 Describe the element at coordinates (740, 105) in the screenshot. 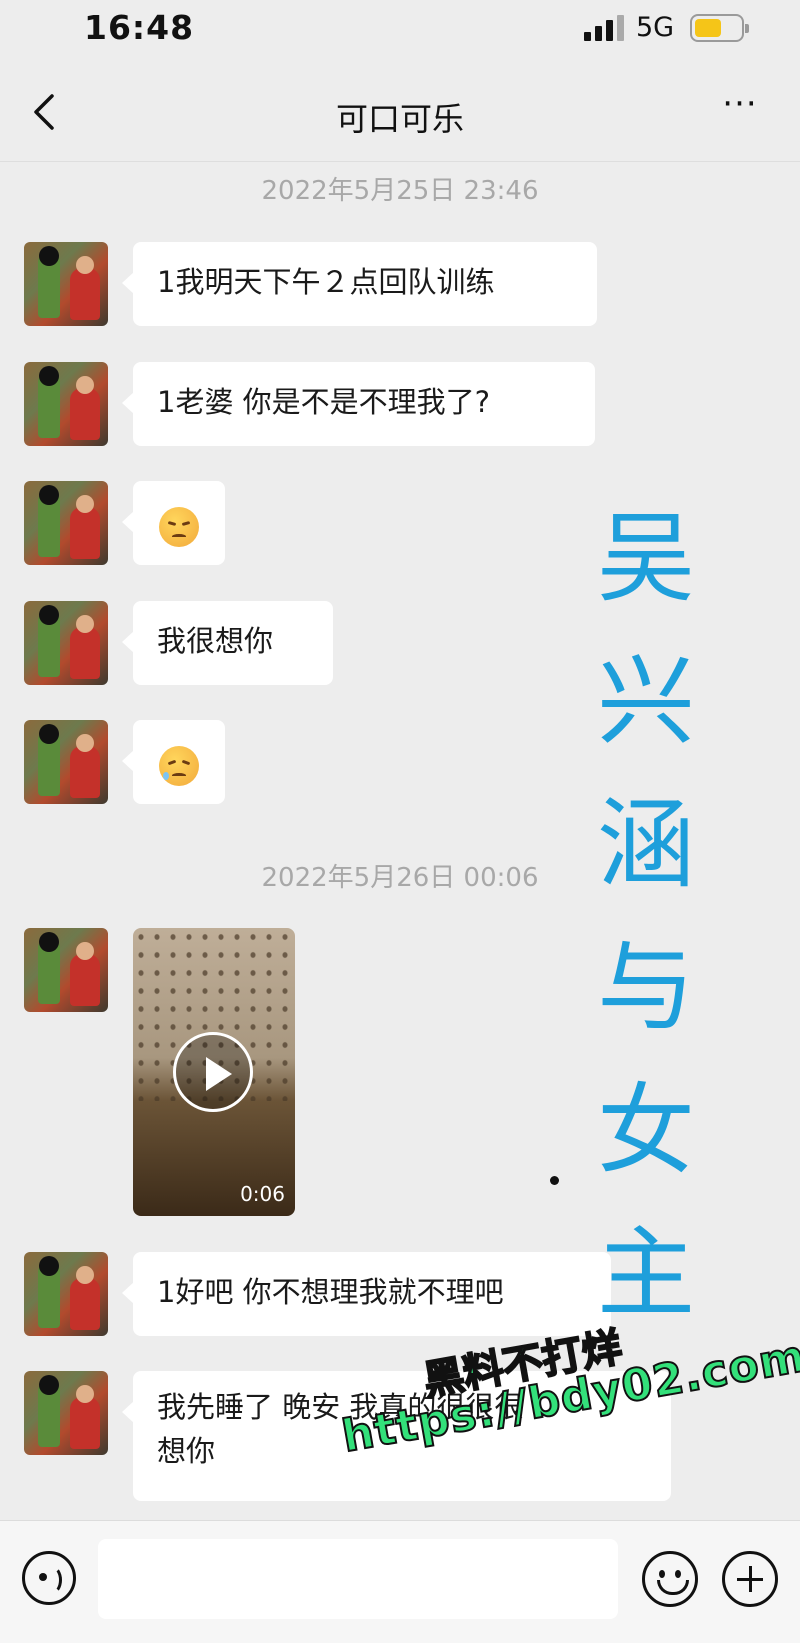

I see `more-options-icon: ···` at that location.